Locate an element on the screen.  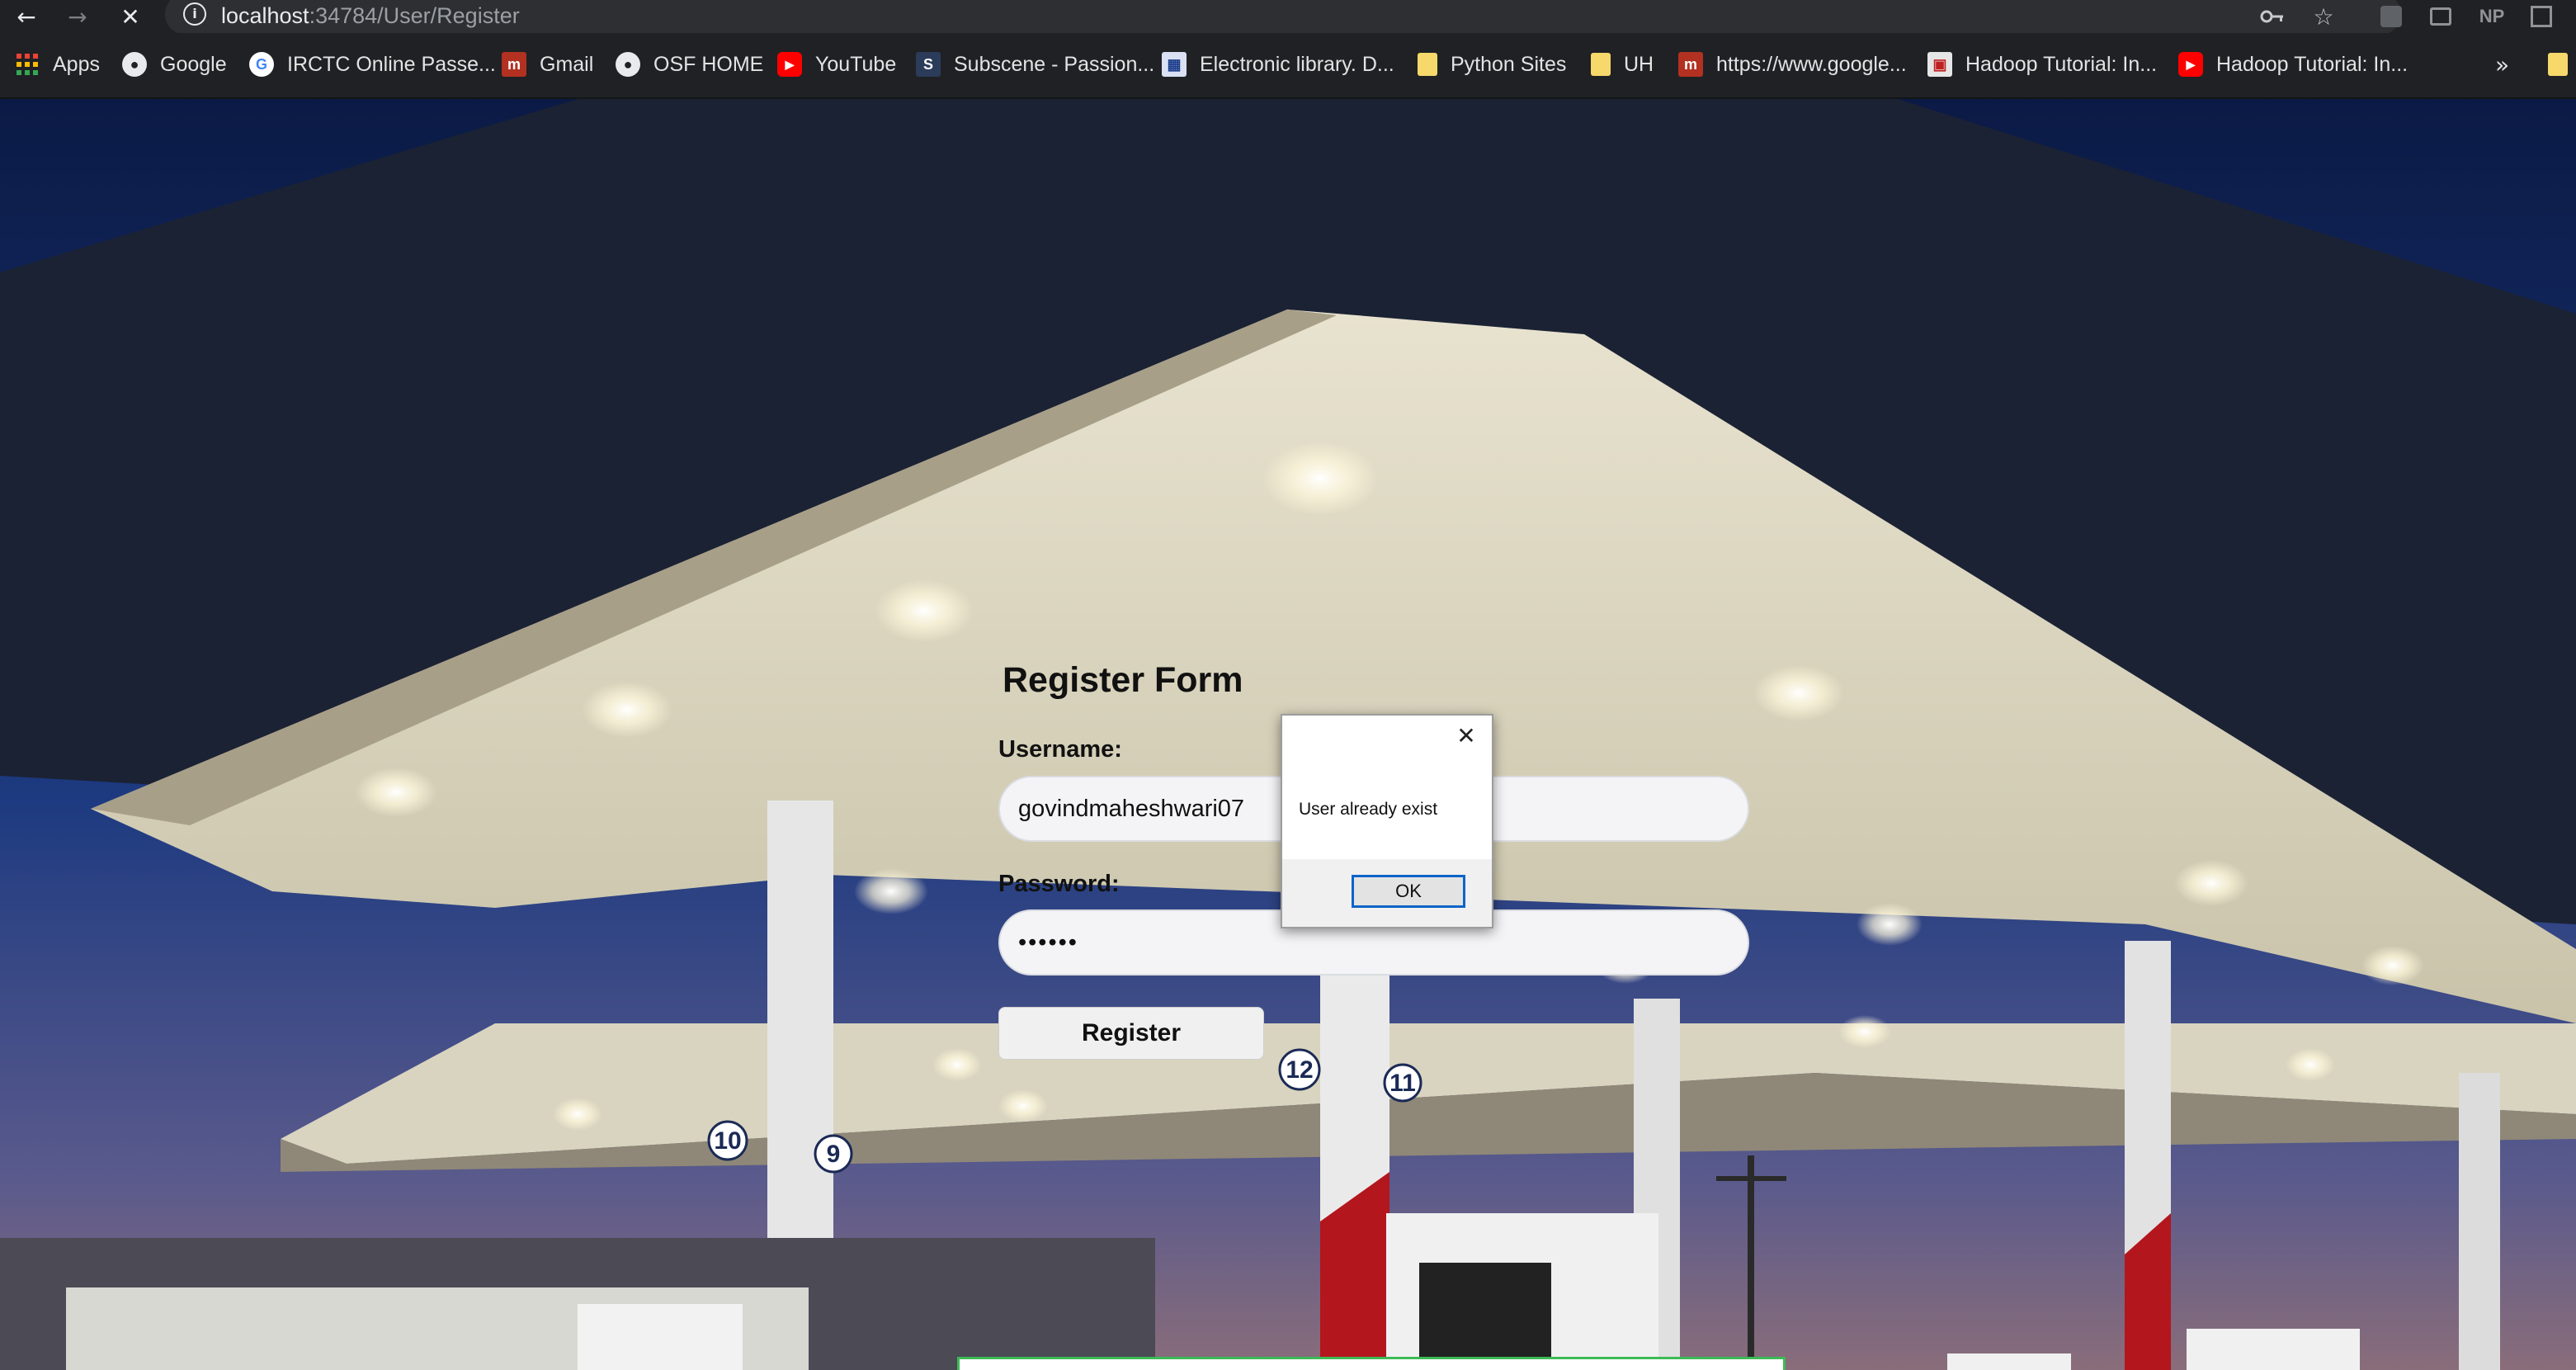
site-favicon-icon: ▣ is located at coordinates (1940, 64).